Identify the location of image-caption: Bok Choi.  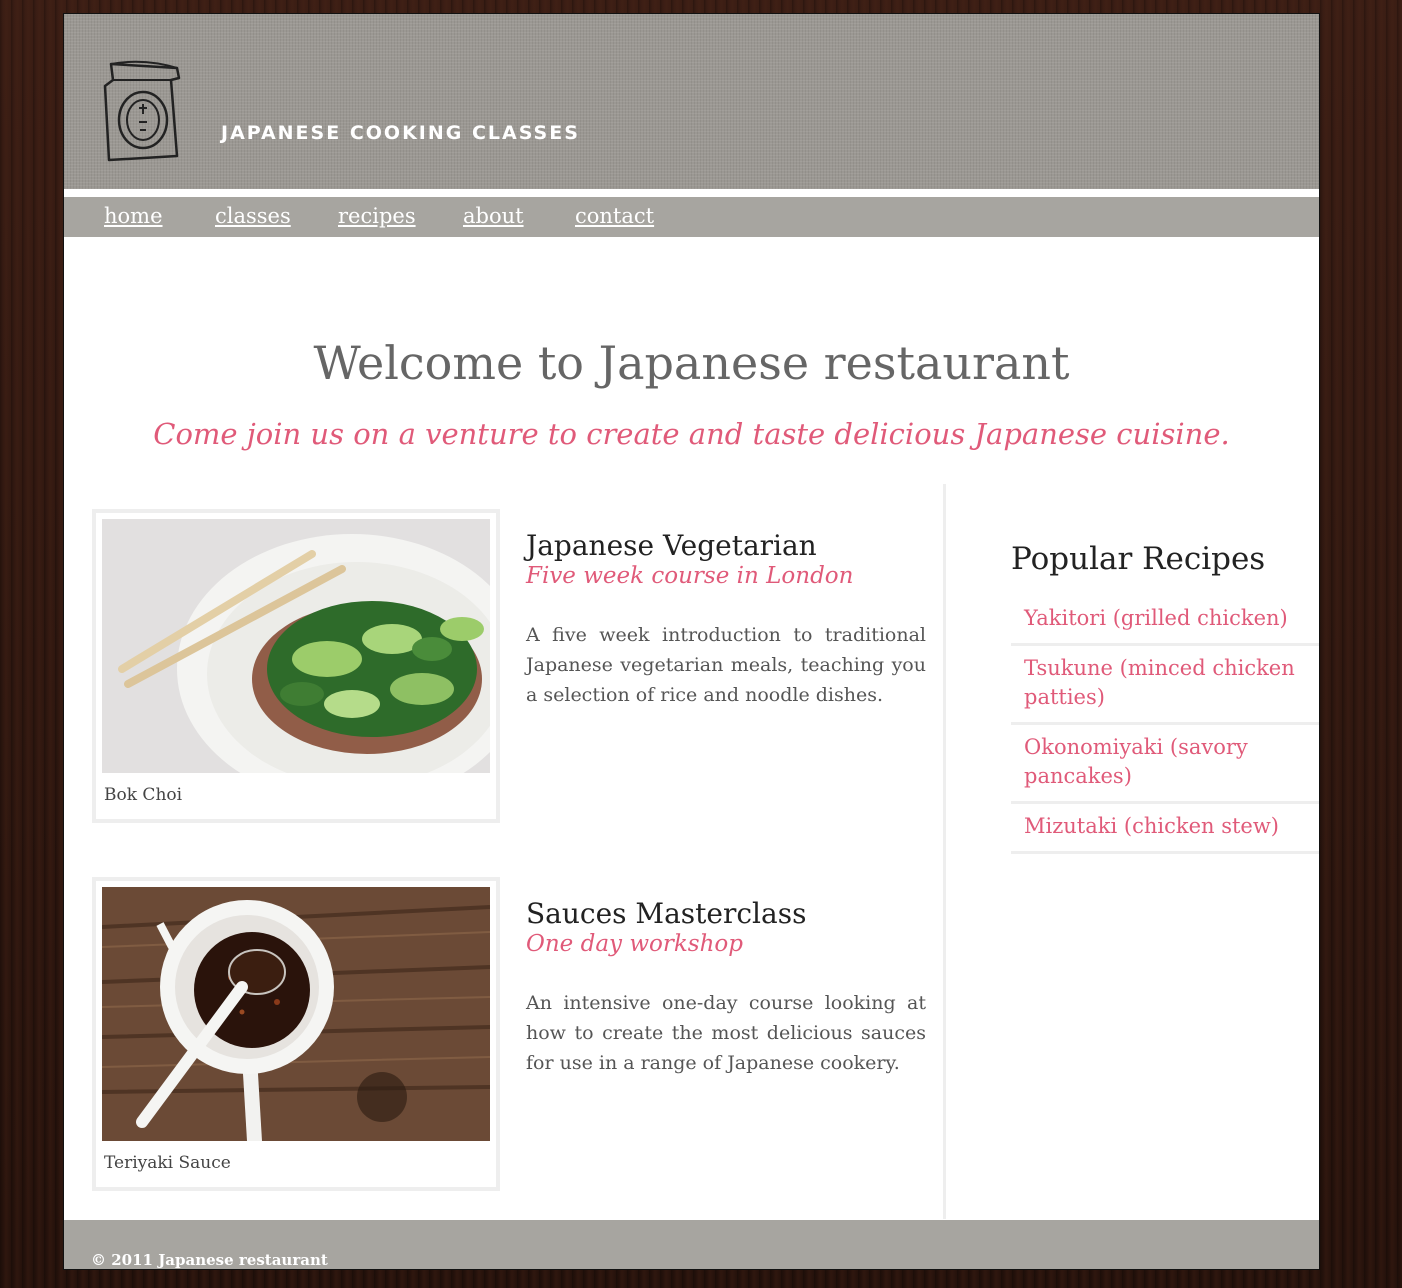
(143, 795).